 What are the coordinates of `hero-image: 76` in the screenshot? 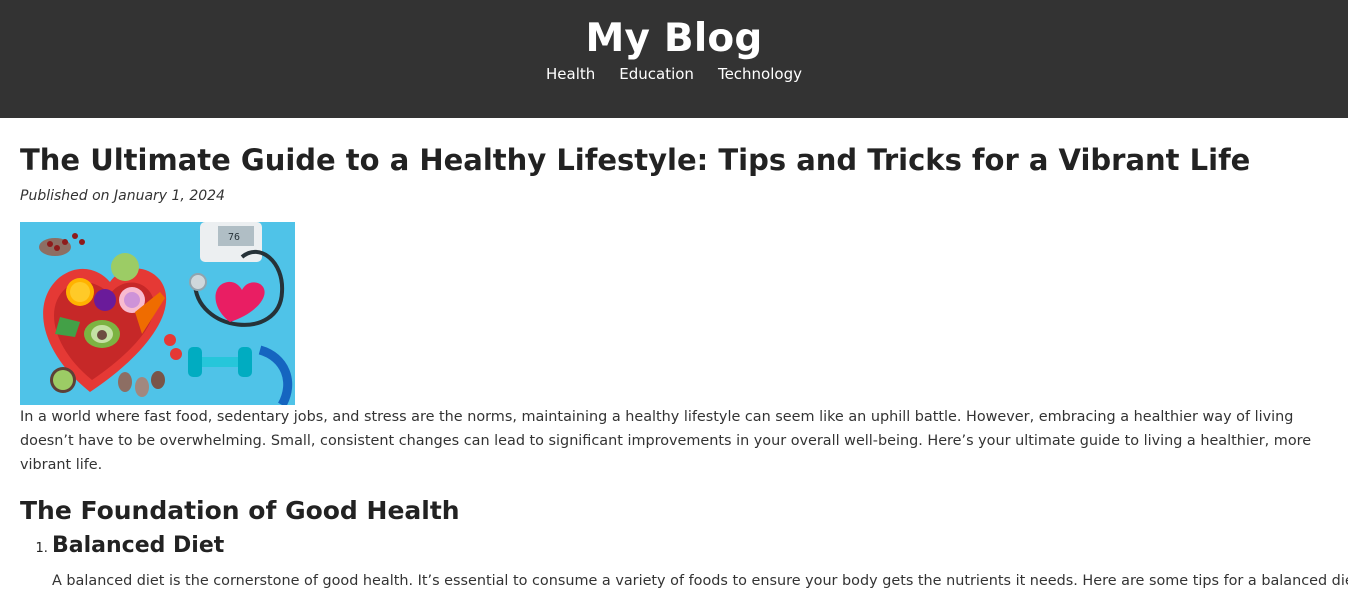 It's located at (157, 313).